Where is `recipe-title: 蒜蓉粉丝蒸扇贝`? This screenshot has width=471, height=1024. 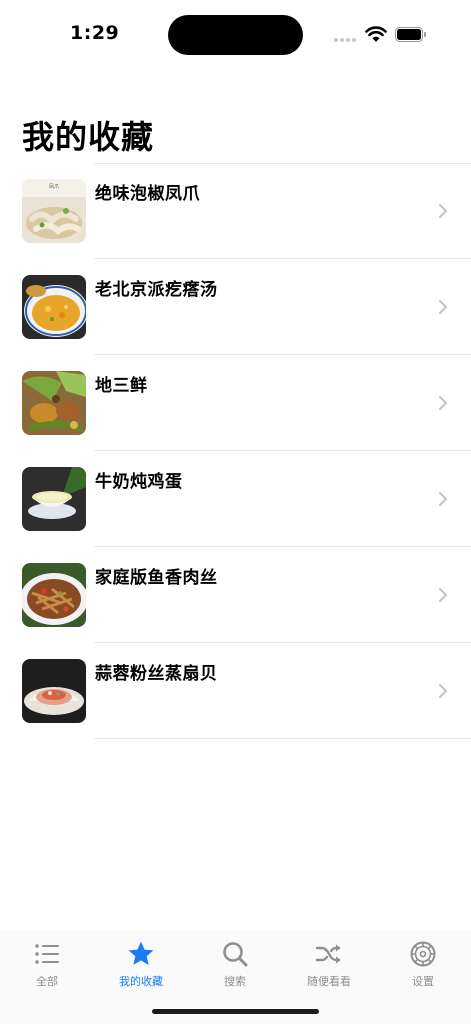
recipe-title: 蒜蓉粉丝蒸扇贝 is located at coordinates (156, 674).